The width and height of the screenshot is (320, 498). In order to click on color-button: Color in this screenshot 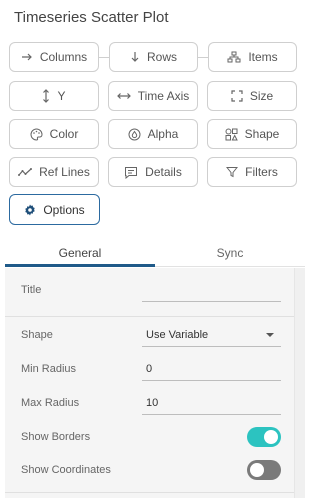, I will do `click(54, 134)`.